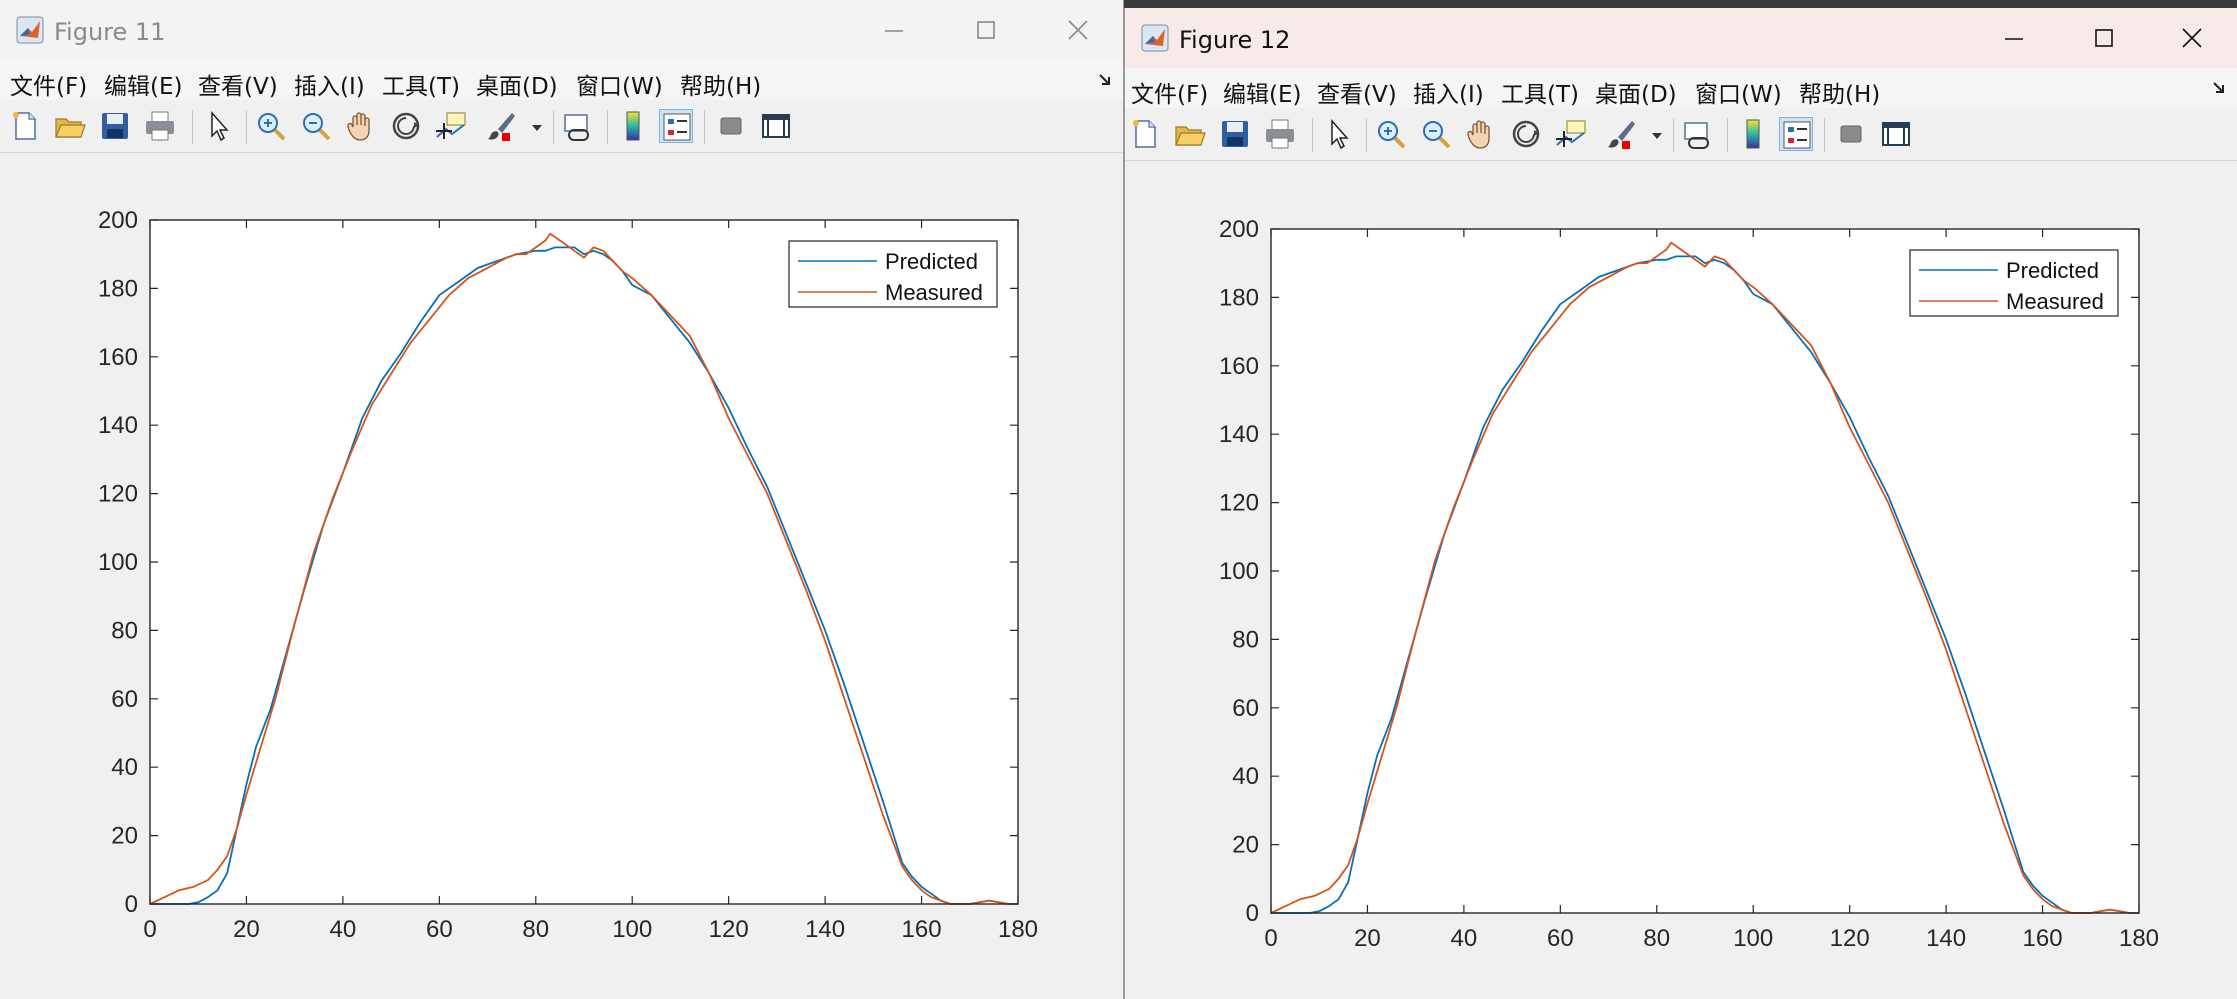 The image size is (2237, 999). What do you see at coordinates (246, 929) in the screenshot?
I see `x-tick-label: 20` at bounding box center [246, 929].